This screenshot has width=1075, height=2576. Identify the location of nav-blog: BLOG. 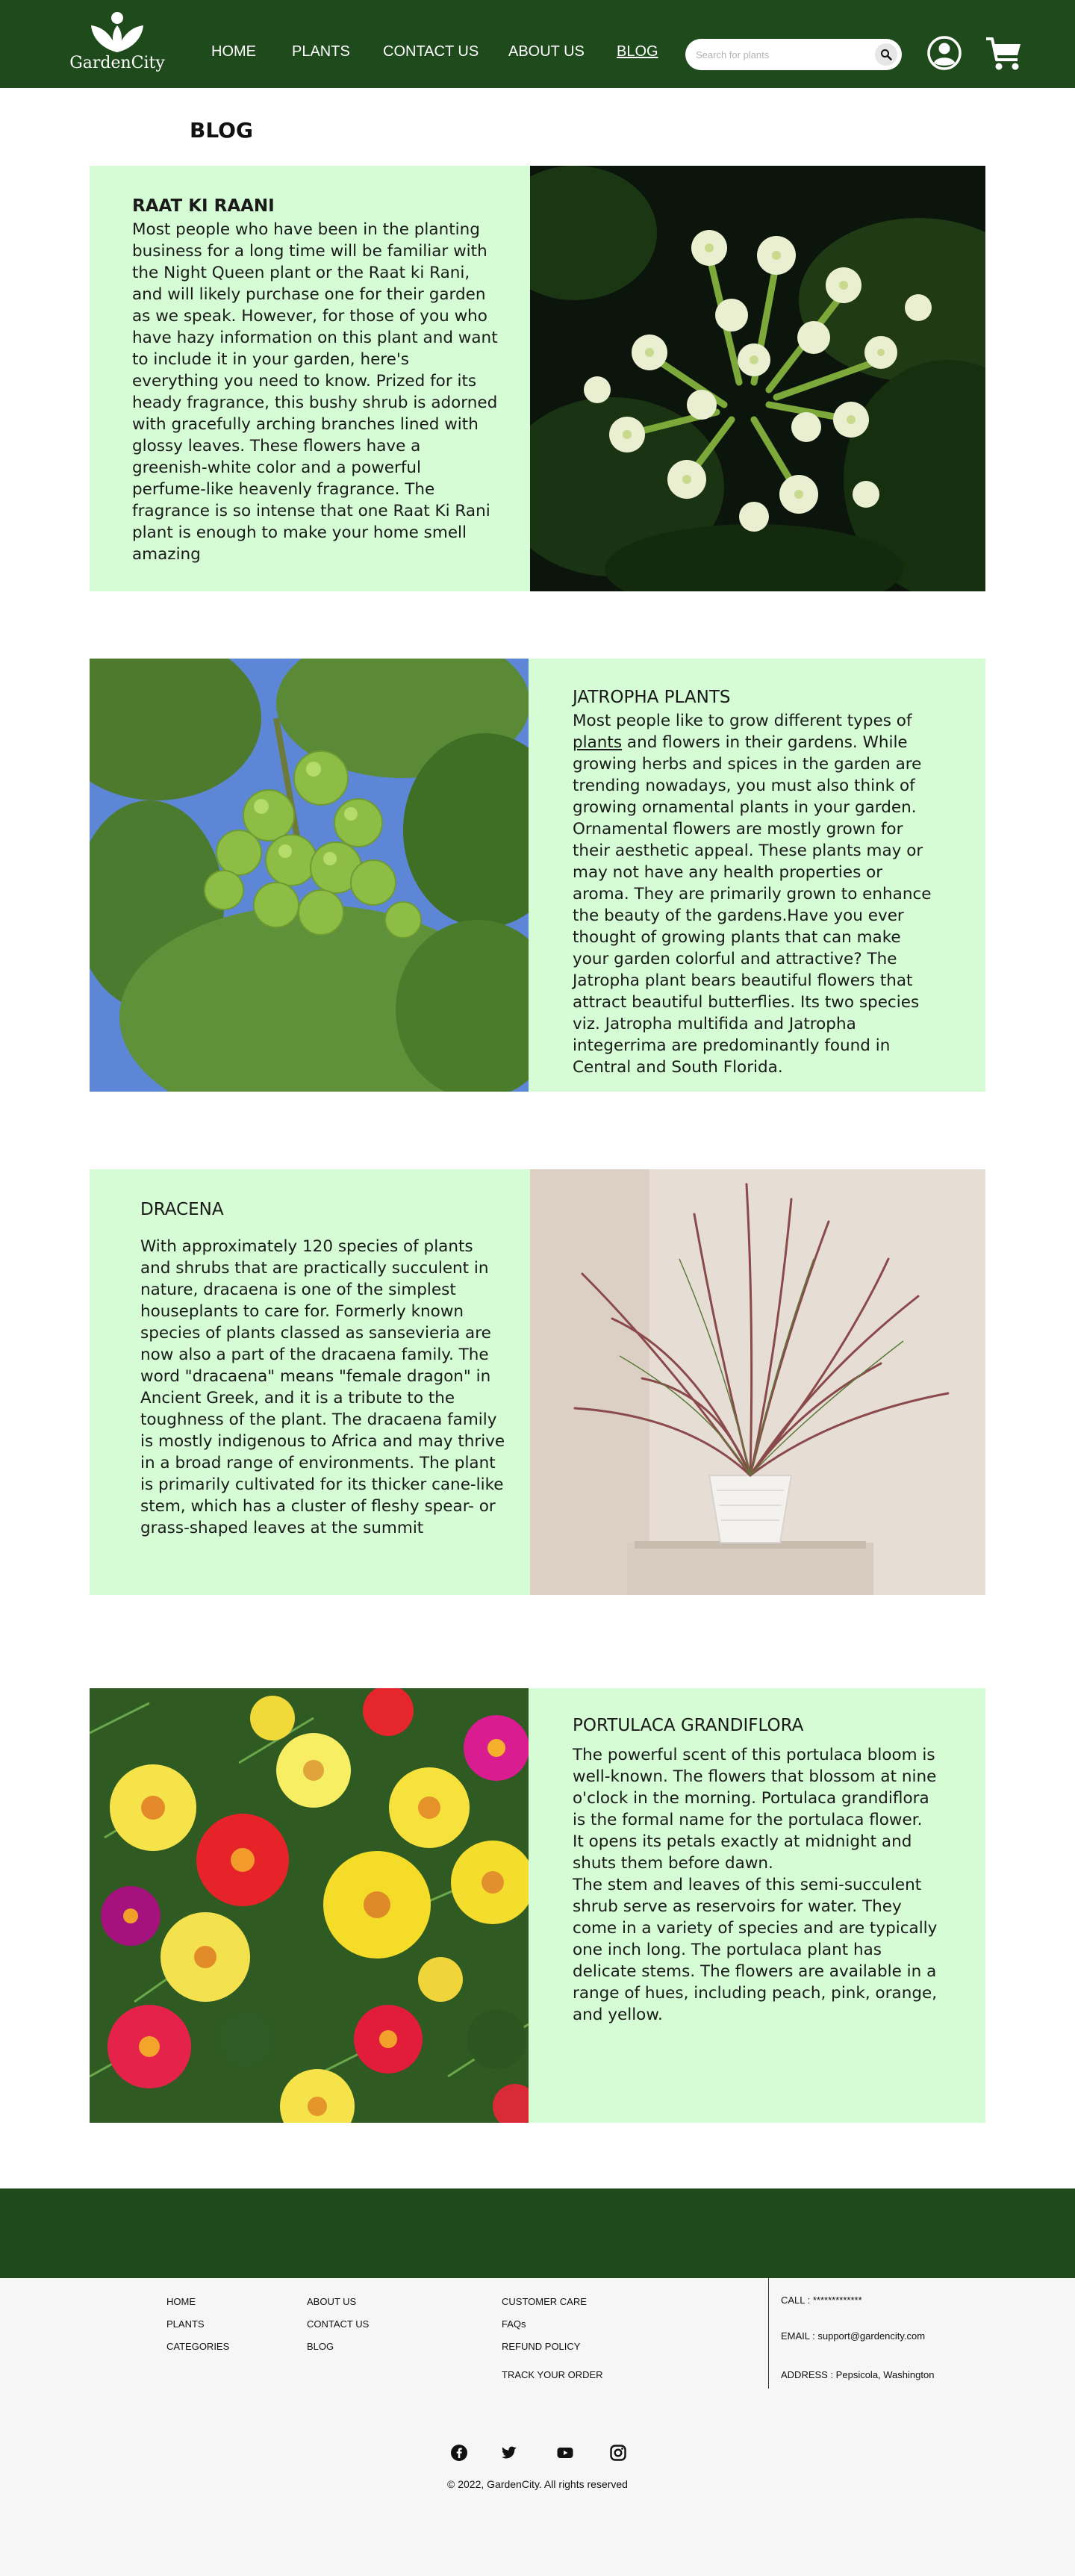
(637, 51).